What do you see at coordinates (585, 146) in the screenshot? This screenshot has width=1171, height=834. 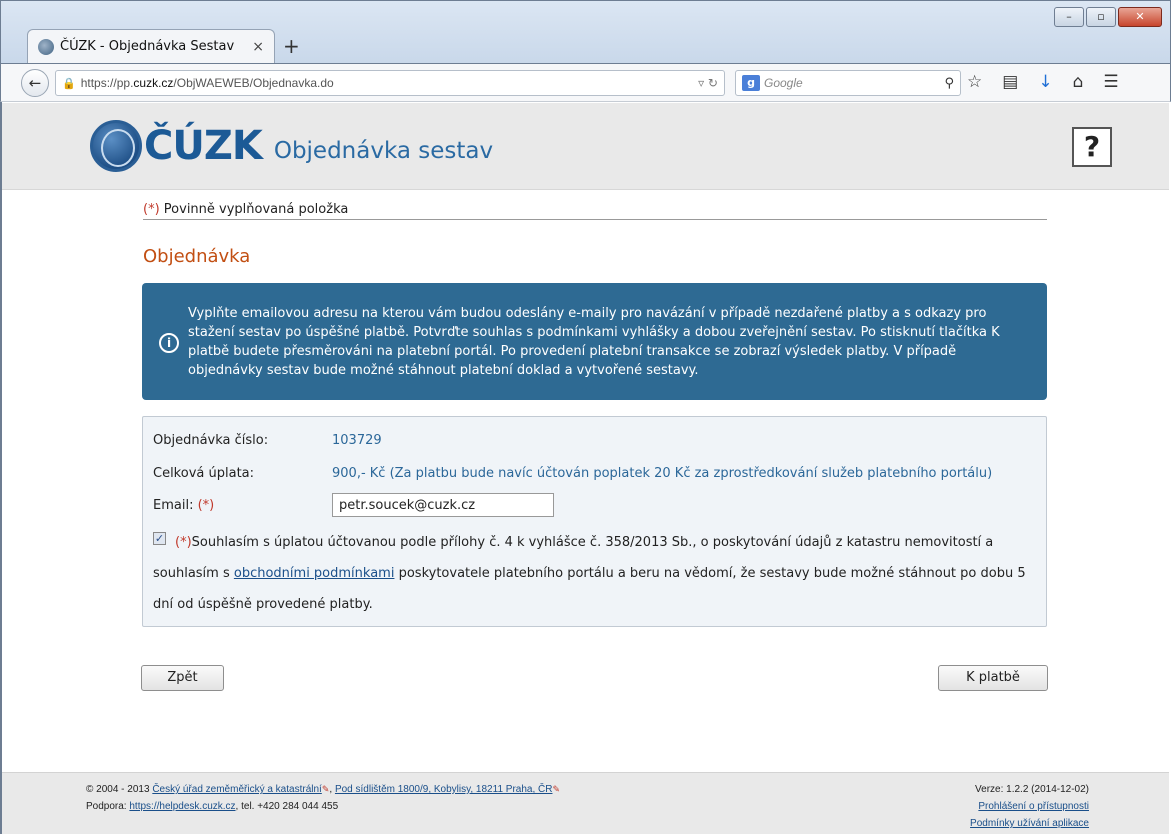 I see `page-header: ČÚZK Objednávka sestav ?` at bounding box center [585, 146].